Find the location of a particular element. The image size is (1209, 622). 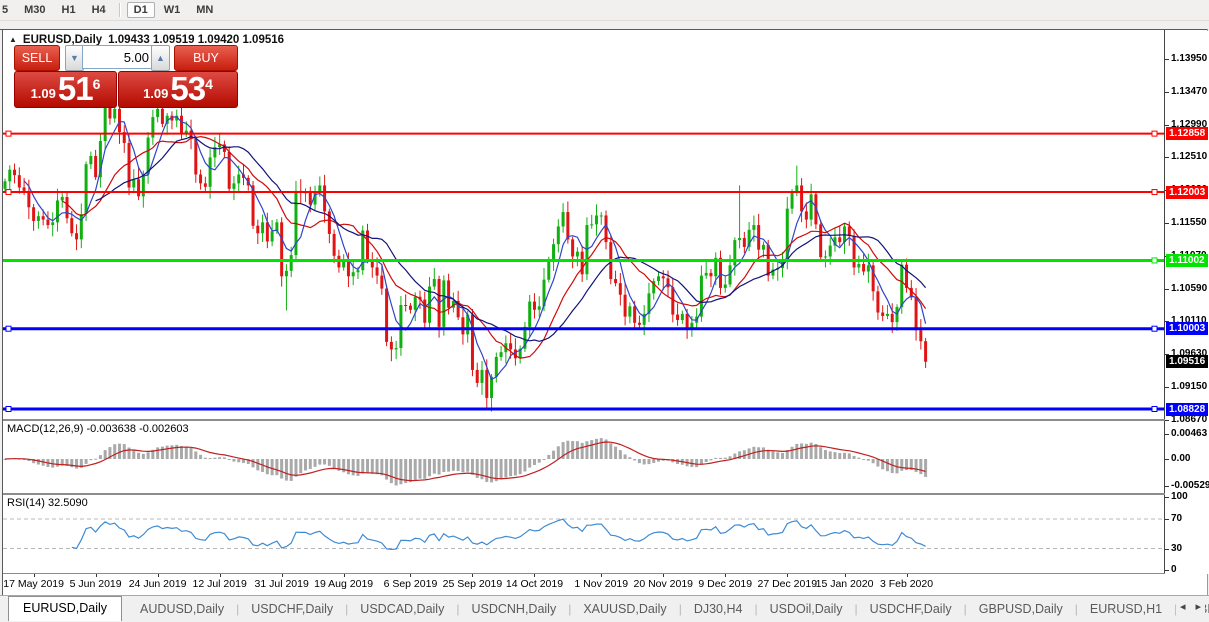

sell-price-panel: 1.09 51 6 is located at coordinates (65, 89).